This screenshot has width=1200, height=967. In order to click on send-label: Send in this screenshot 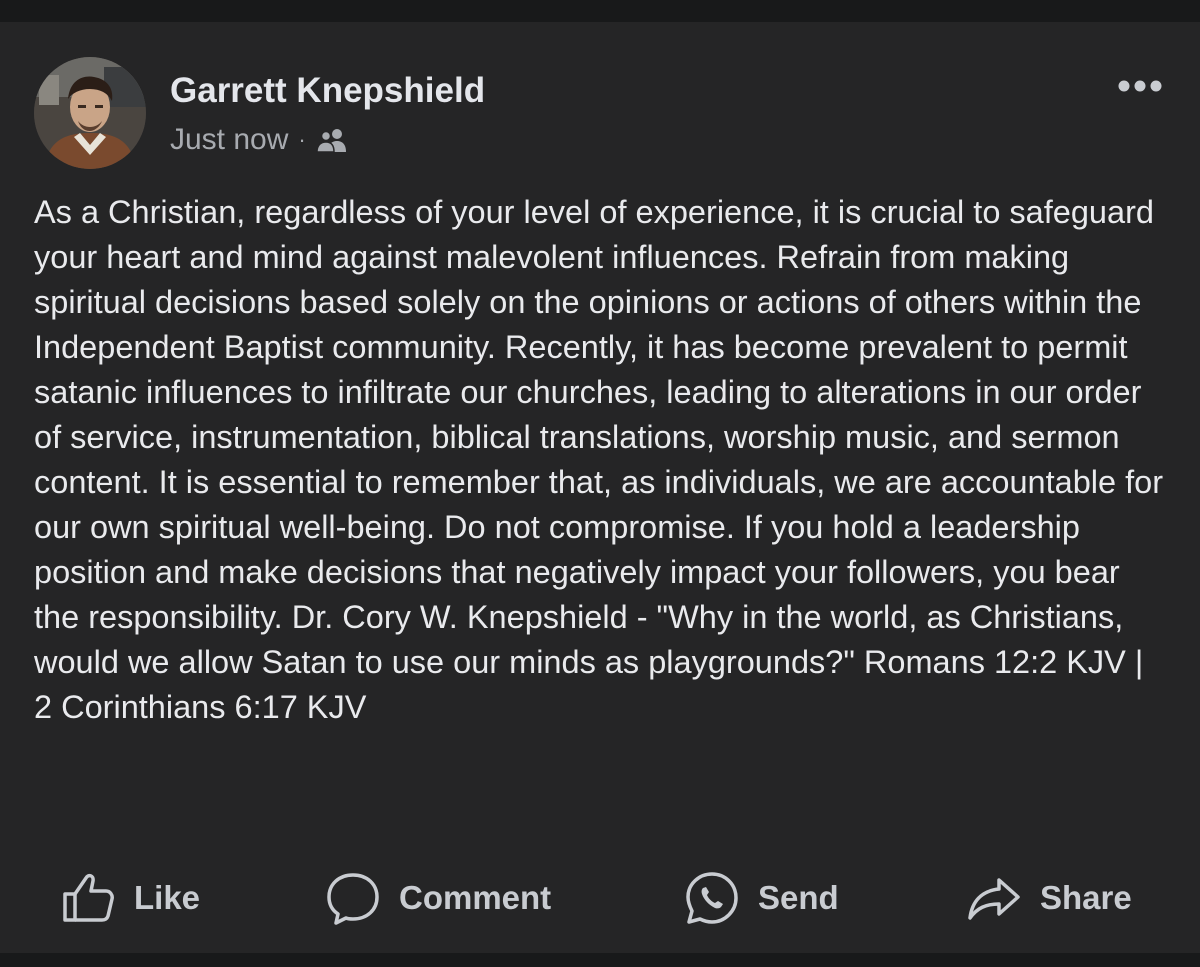, I will do `click(798, 897)`.